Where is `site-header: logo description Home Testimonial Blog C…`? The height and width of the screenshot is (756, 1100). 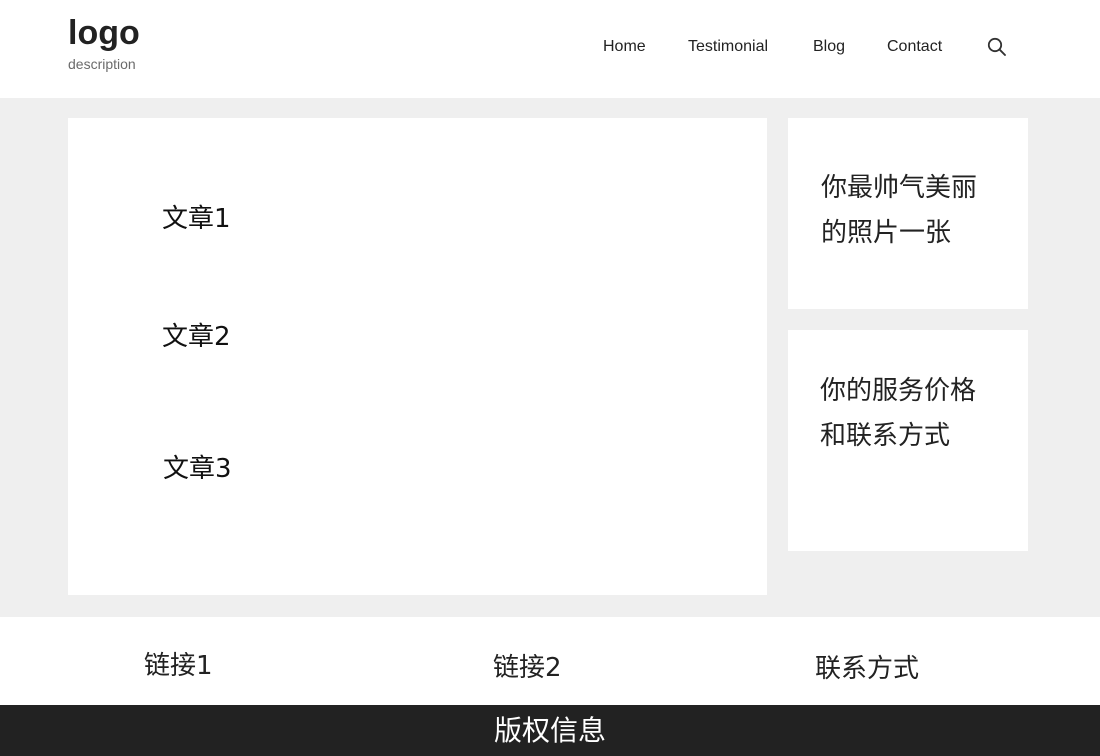
site-header: logo description Home Testimonial Blog C… is located at coordinates (550, 49).